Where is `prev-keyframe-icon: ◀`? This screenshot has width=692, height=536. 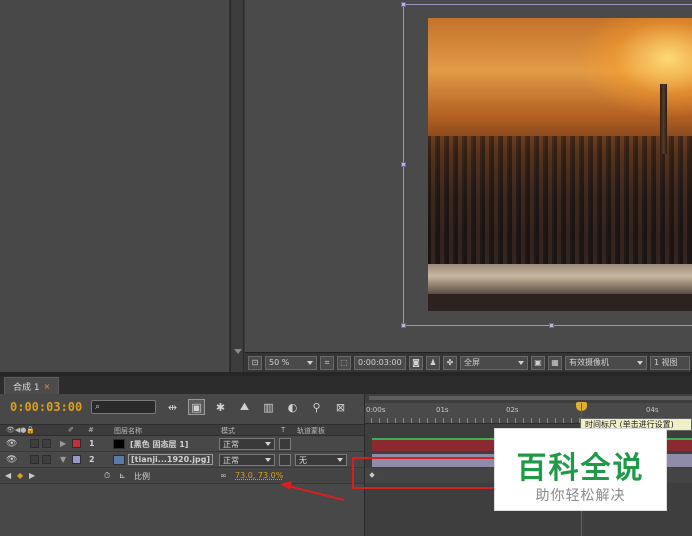
prev-keyframe-icon: ◀ is located at coordinates (8, 475).